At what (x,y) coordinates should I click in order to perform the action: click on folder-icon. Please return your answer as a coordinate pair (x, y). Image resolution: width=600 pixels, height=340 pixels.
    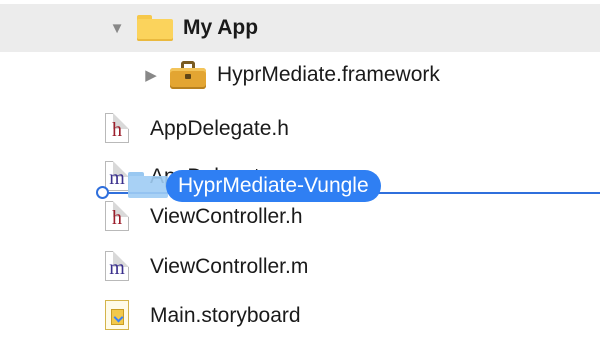
    Looking at the image, I should click on (155, 28).